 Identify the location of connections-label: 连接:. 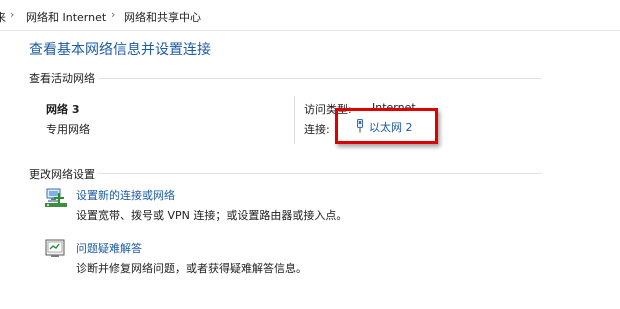
(317, 129).